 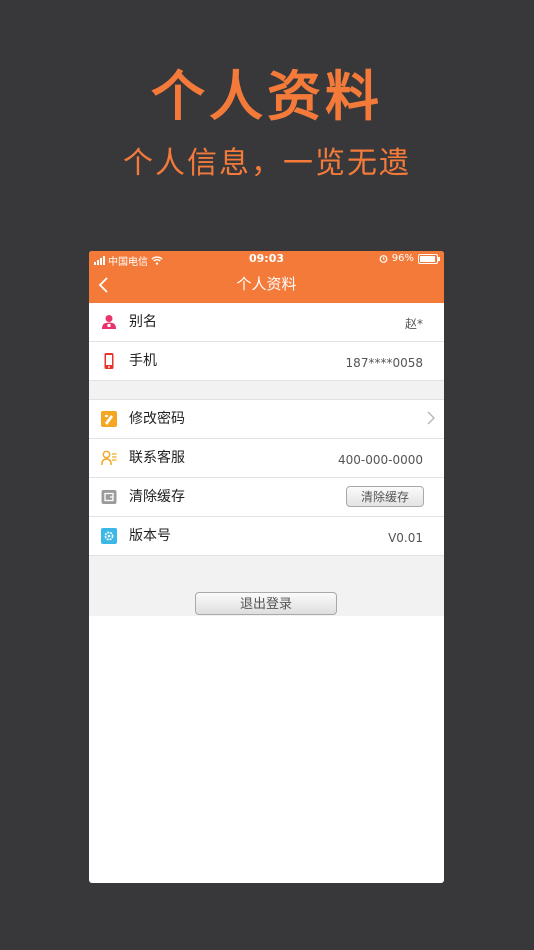 I want to click on pencil-icon, so click(x=109, y=419).